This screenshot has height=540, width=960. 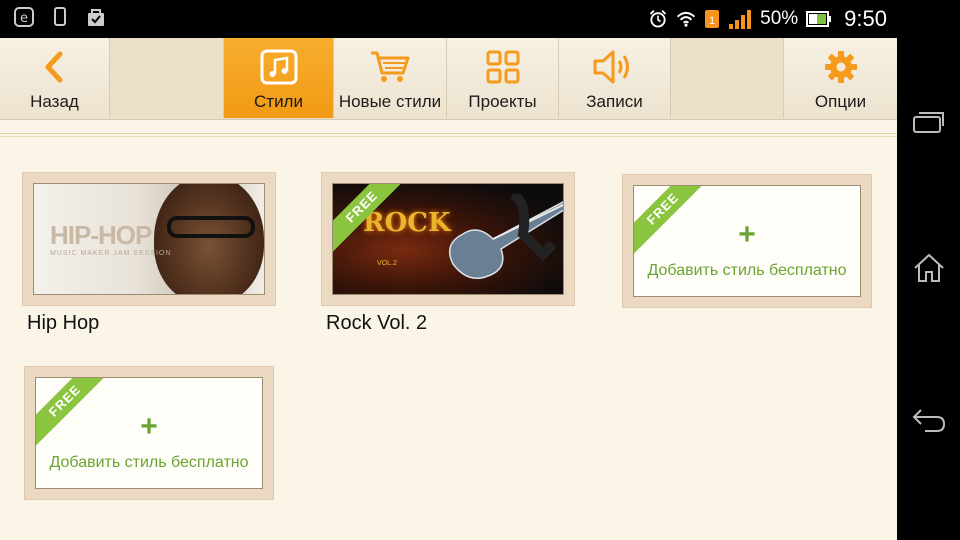 I want to click on clock: 9:50, so click(x=865, y=18).